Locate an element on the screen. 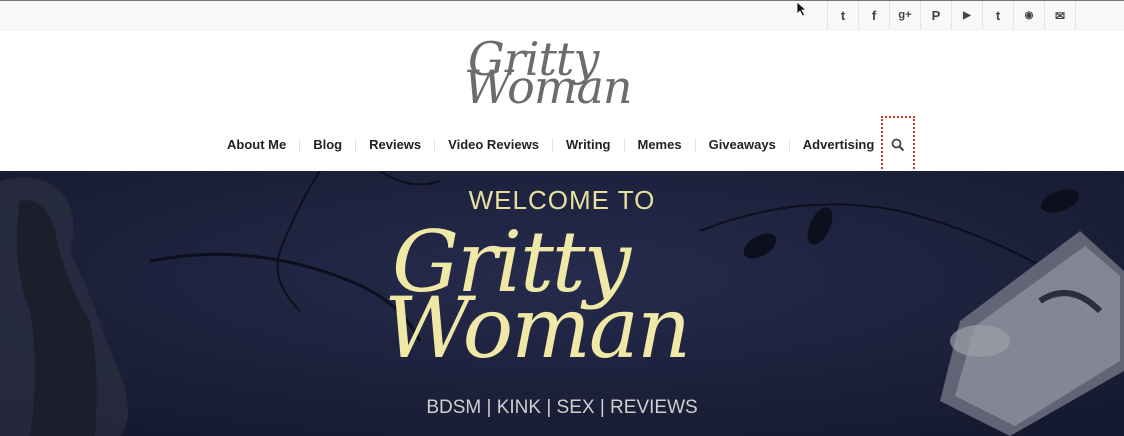 This screenshot has width=1124, height=436. mail-icon: ✉ is located at coordinates (1060, 15).